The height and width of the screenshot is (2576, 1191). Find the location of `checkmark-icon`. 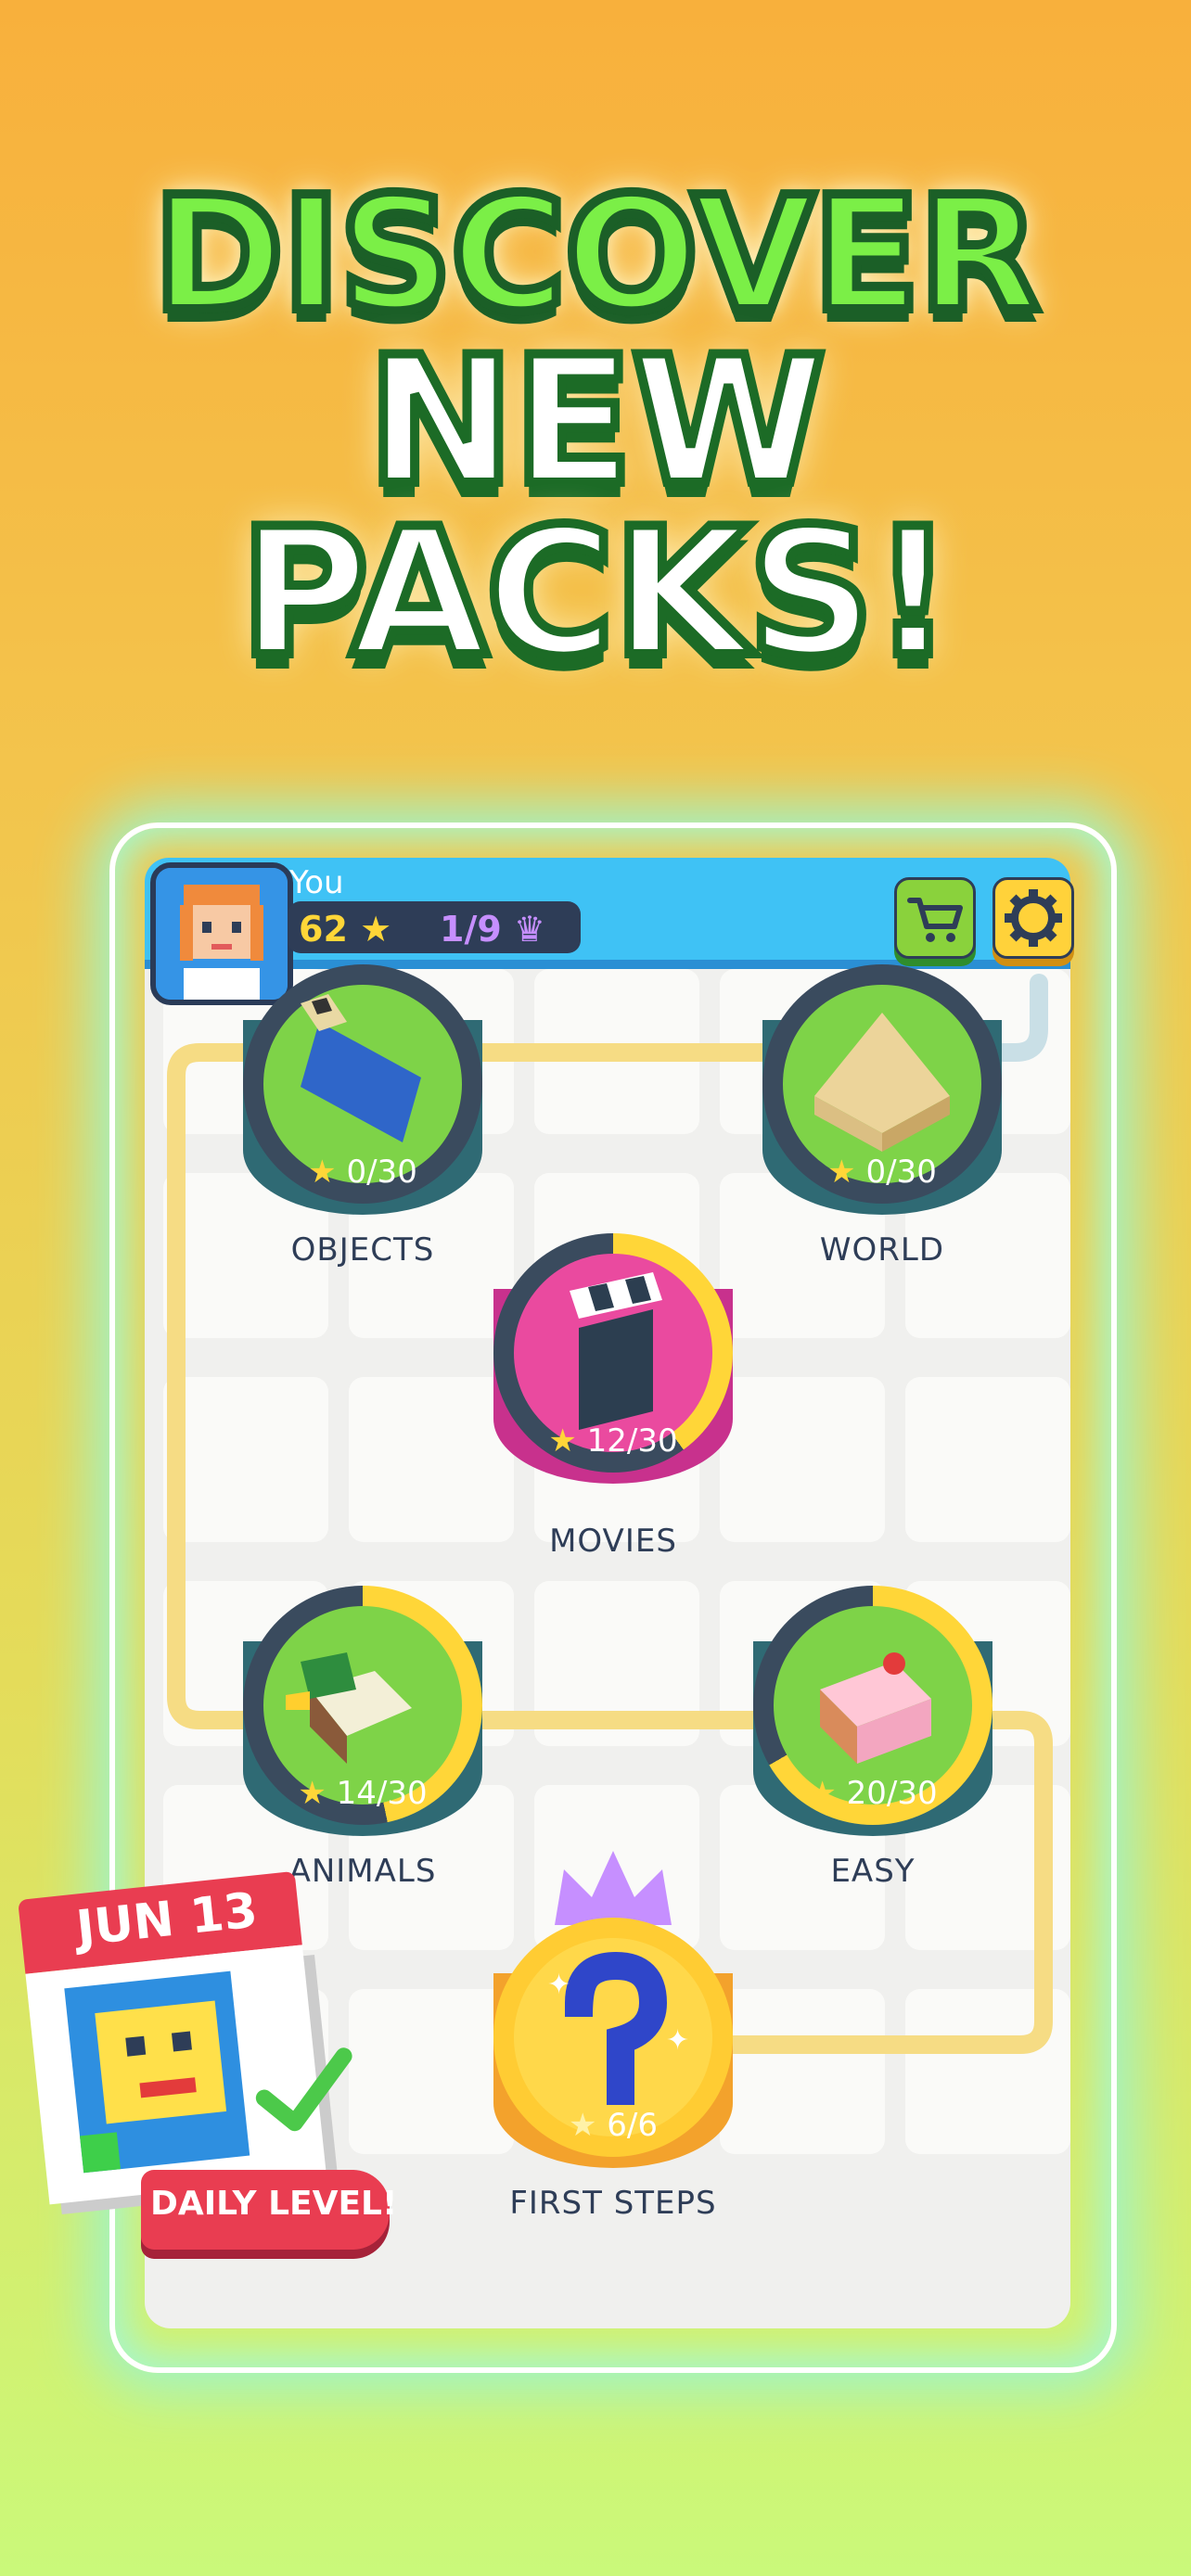

checkmark-icon is located at coordinates (303, 2089).